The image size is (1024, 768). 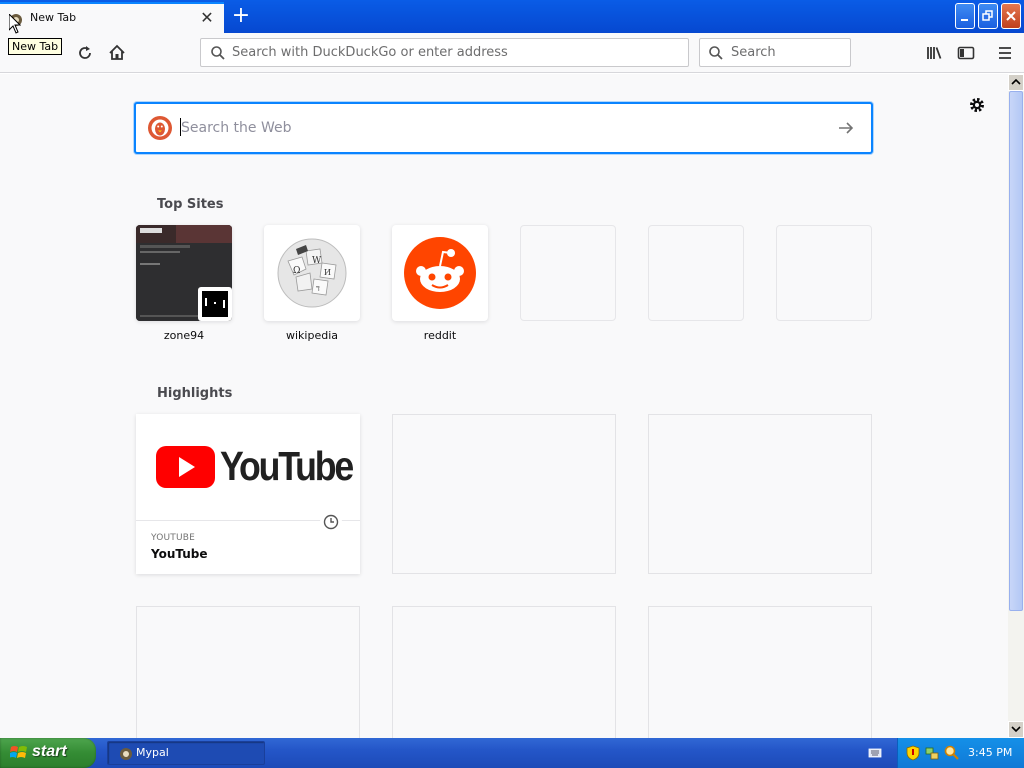 What do you see at coordinates (966, 53) in the screenshot?
I see `sidebar-icon` at bounding box center [966, 53].